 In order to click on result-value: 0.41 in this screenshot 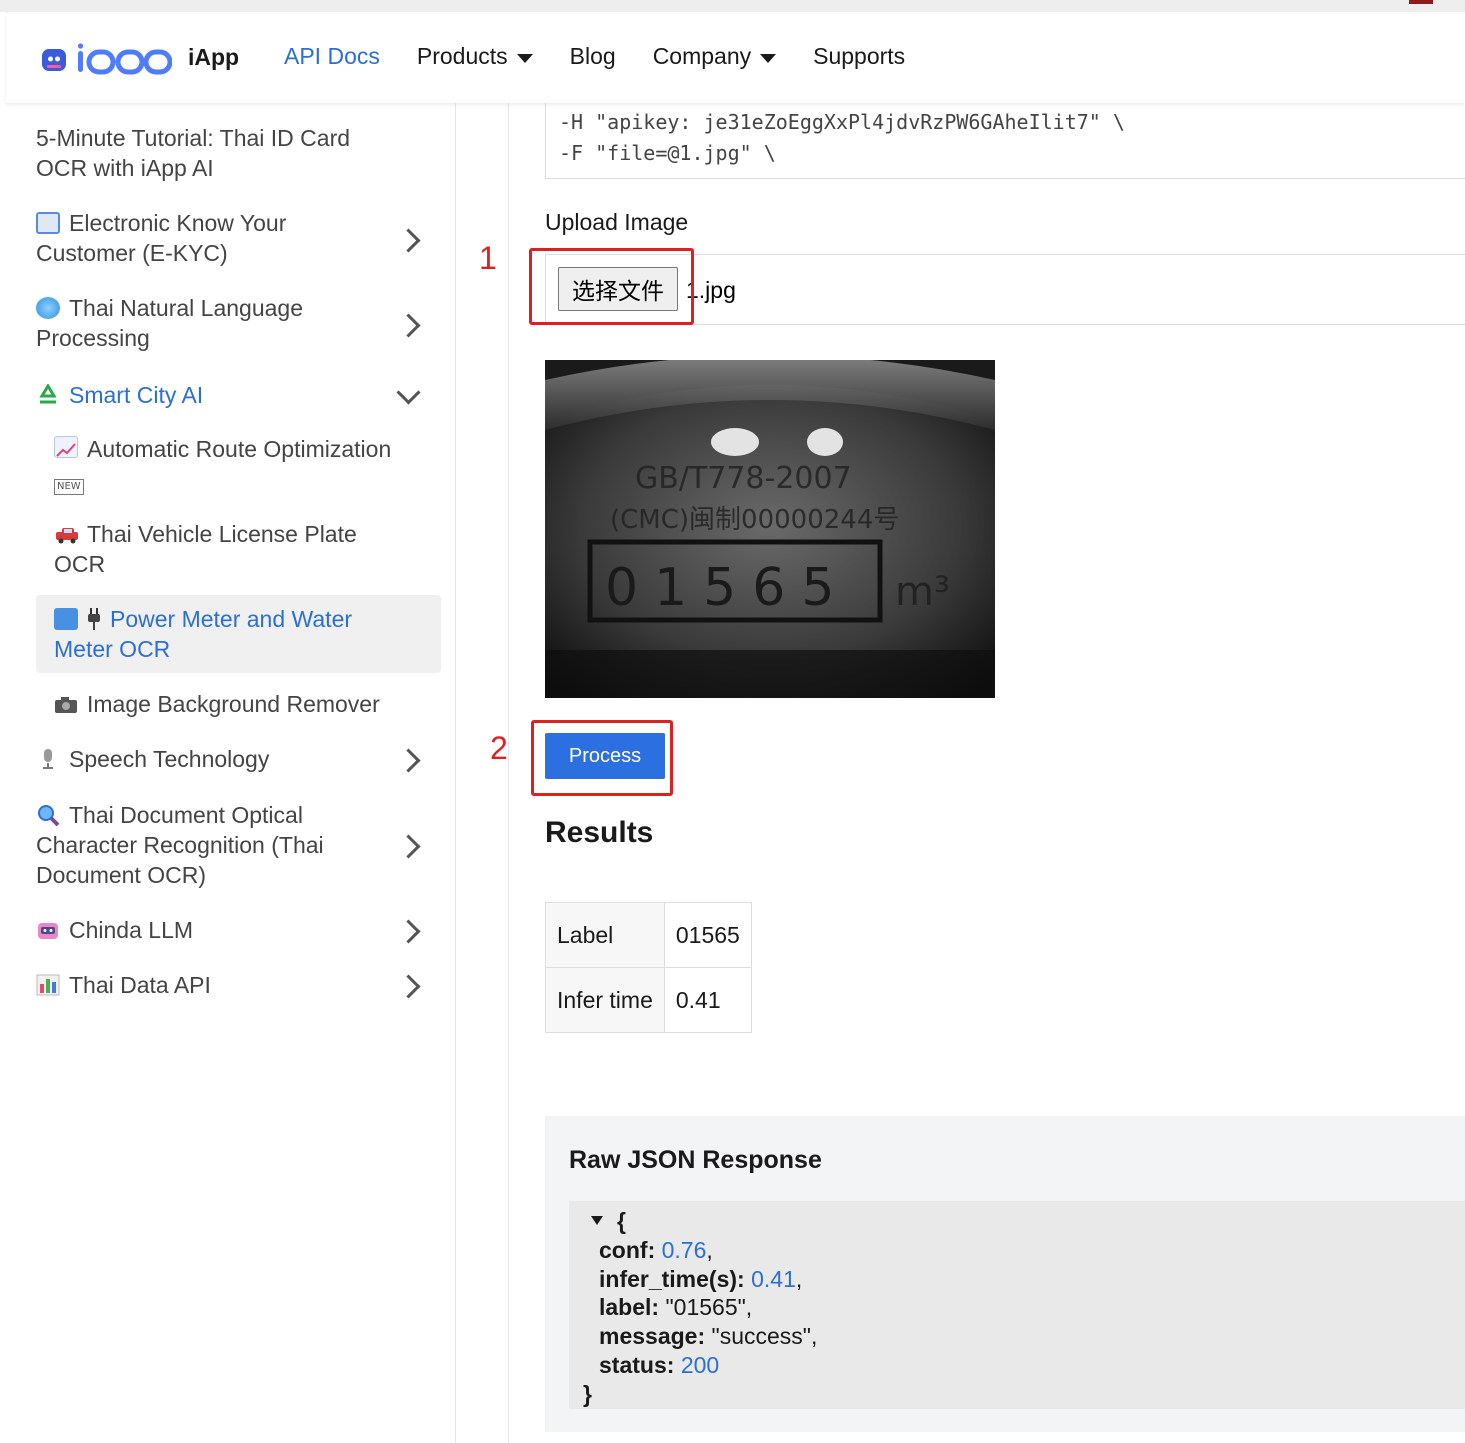, I will do `click(707, 1000)`.